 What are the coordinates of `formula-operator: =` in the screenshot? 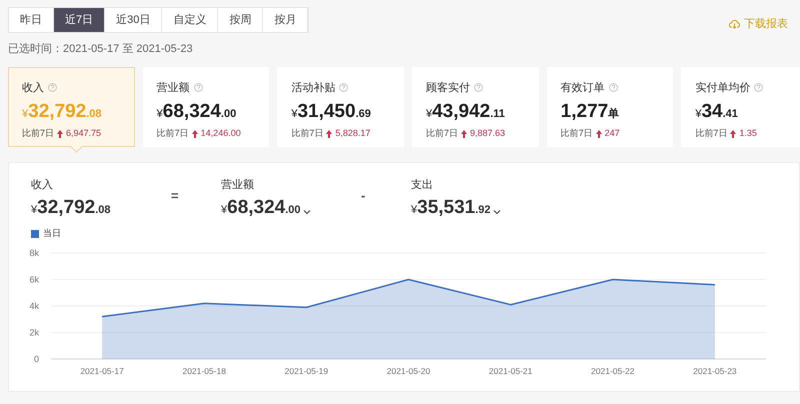 It's located at (175, 195).